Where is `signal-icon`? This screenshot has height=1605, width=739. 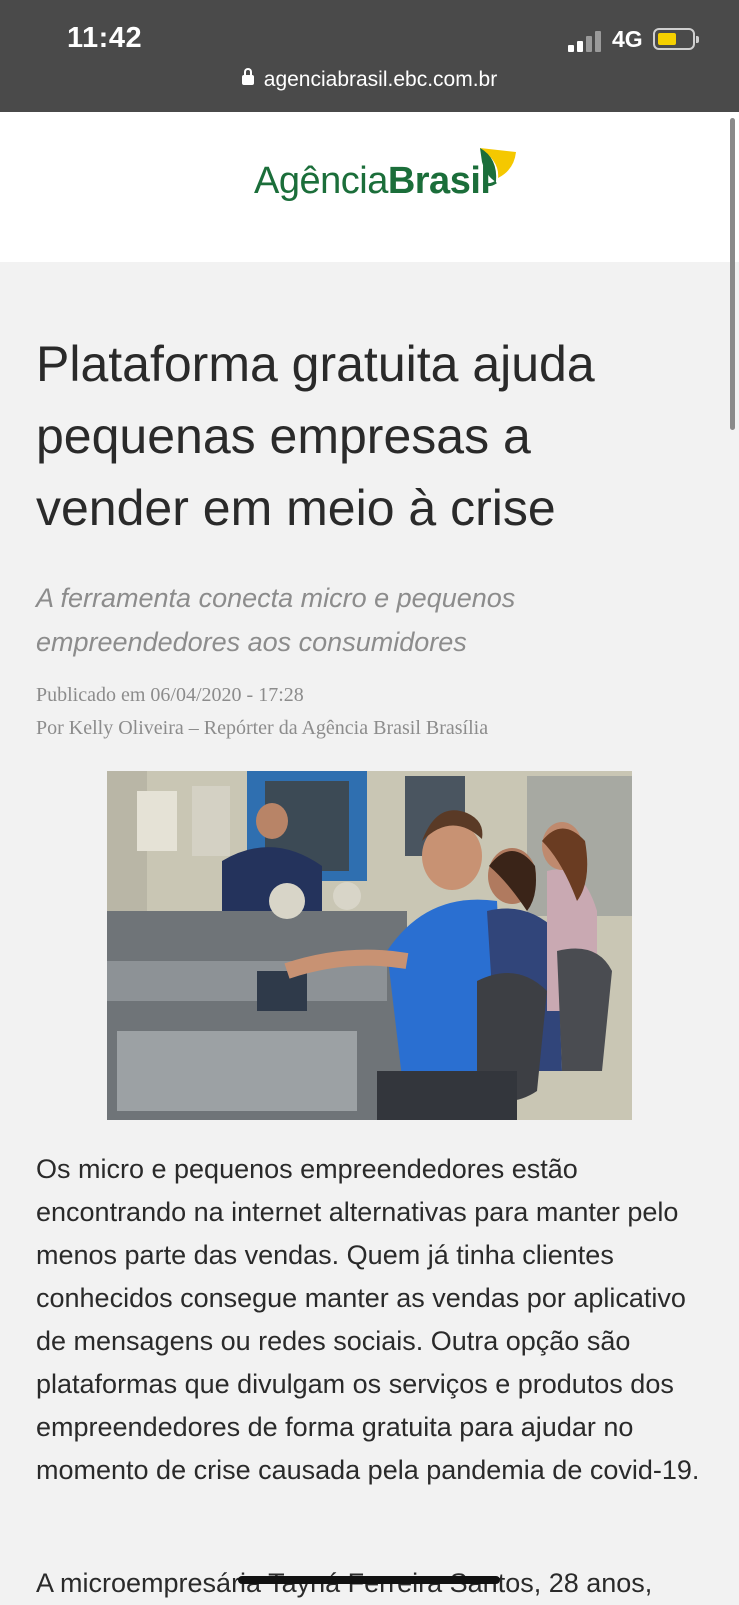 signal-icon is located at coordinates (585, 41).